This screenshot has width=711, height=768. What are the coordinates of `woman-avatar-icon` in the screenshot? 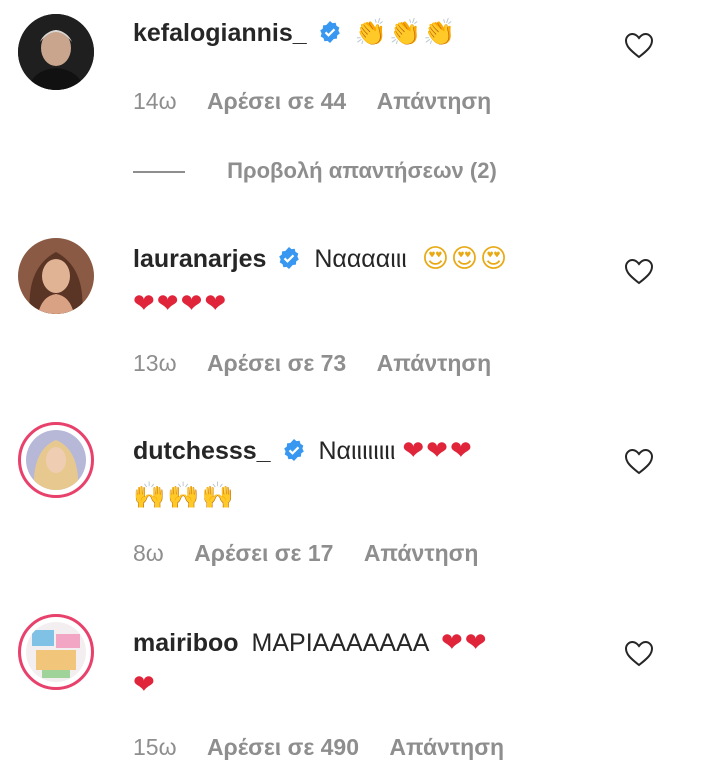 It's located at (56, 276).